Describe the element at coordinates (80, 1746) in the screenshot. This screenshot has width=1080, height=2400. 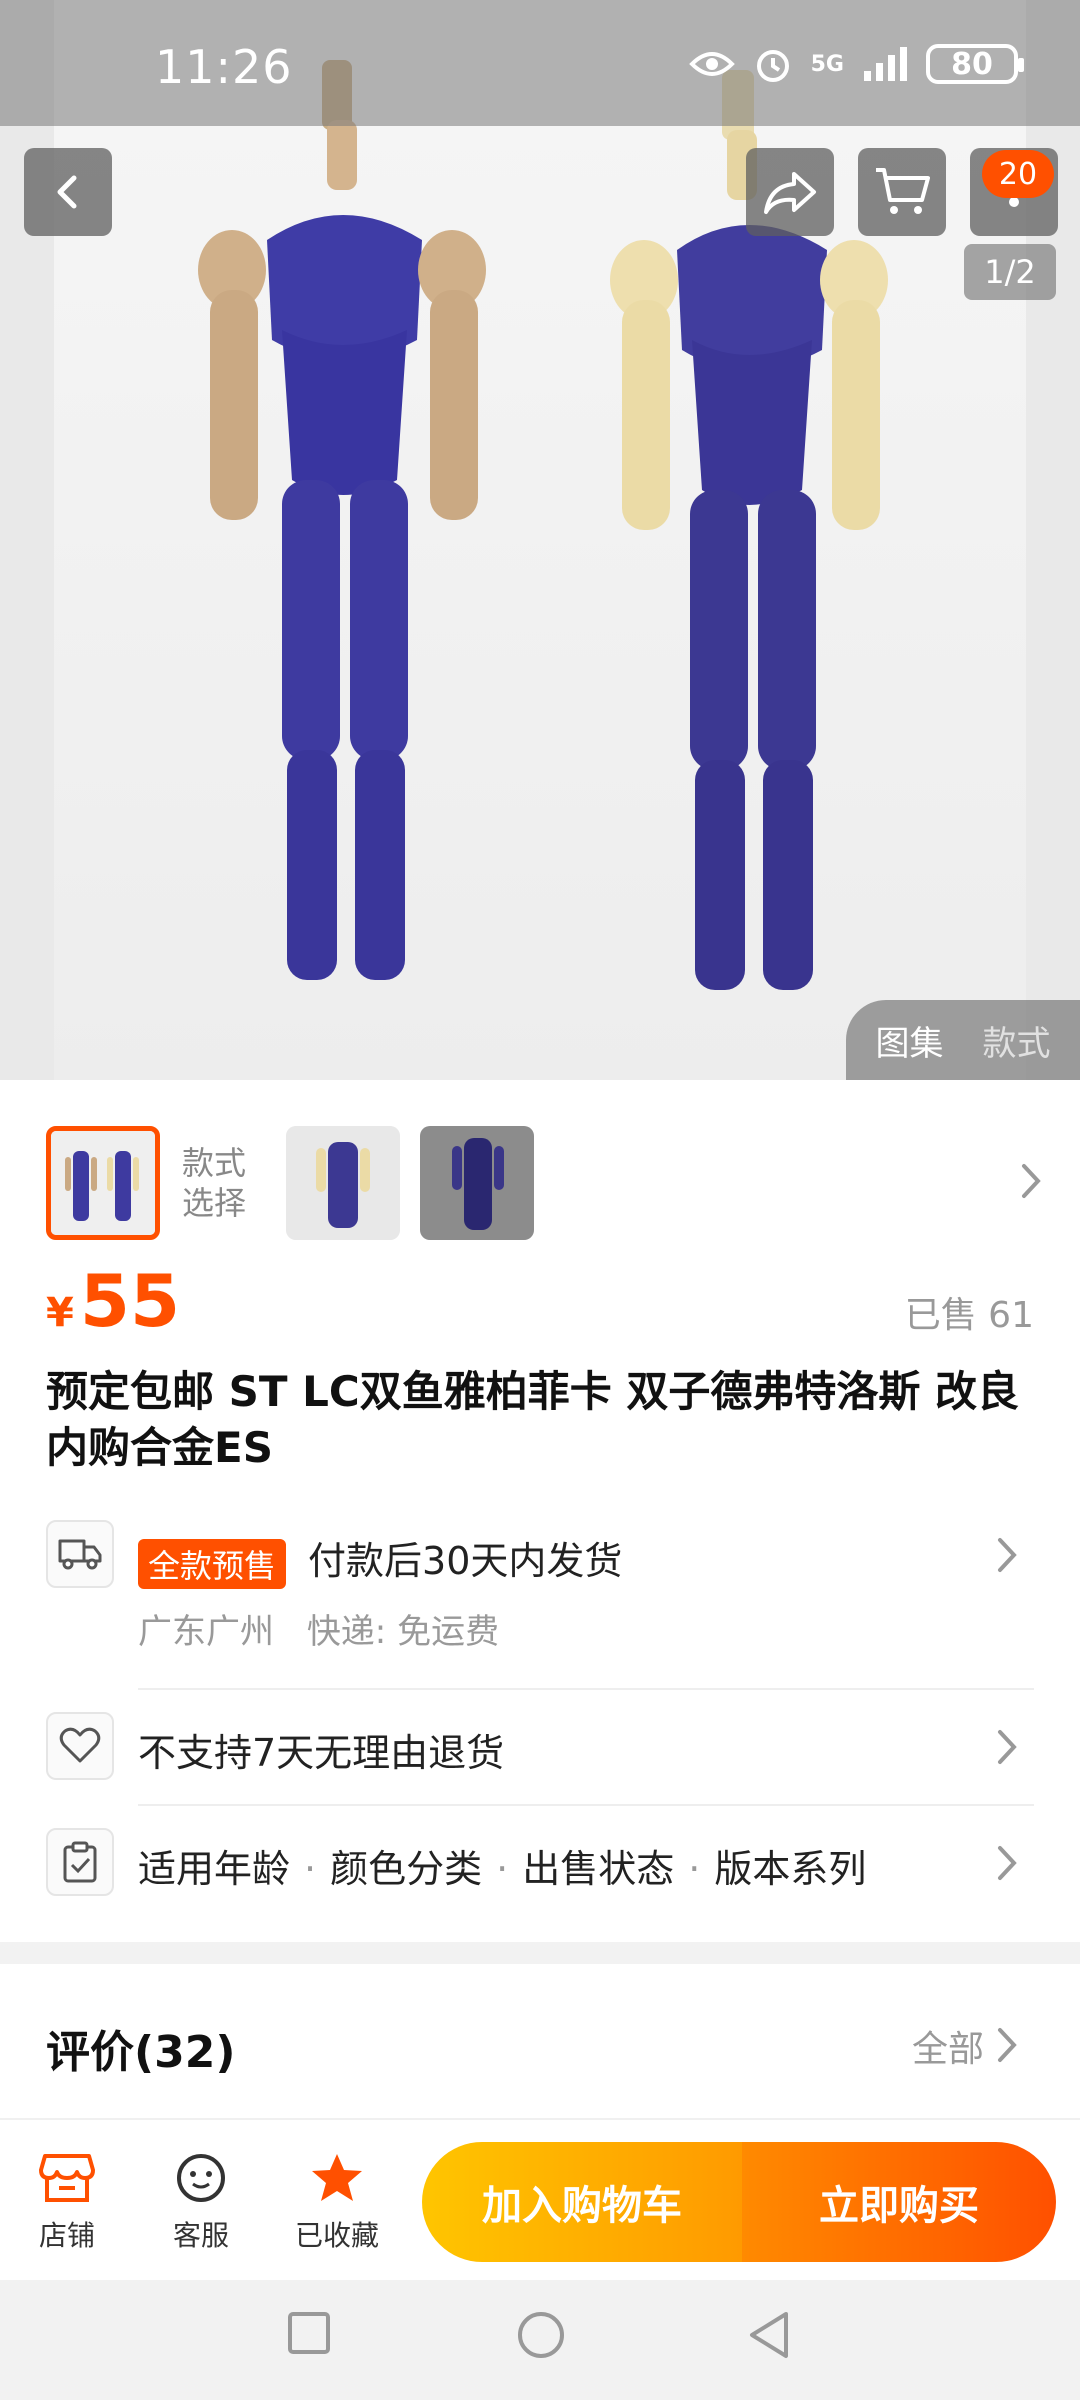
I see `heart-icon` at that location.